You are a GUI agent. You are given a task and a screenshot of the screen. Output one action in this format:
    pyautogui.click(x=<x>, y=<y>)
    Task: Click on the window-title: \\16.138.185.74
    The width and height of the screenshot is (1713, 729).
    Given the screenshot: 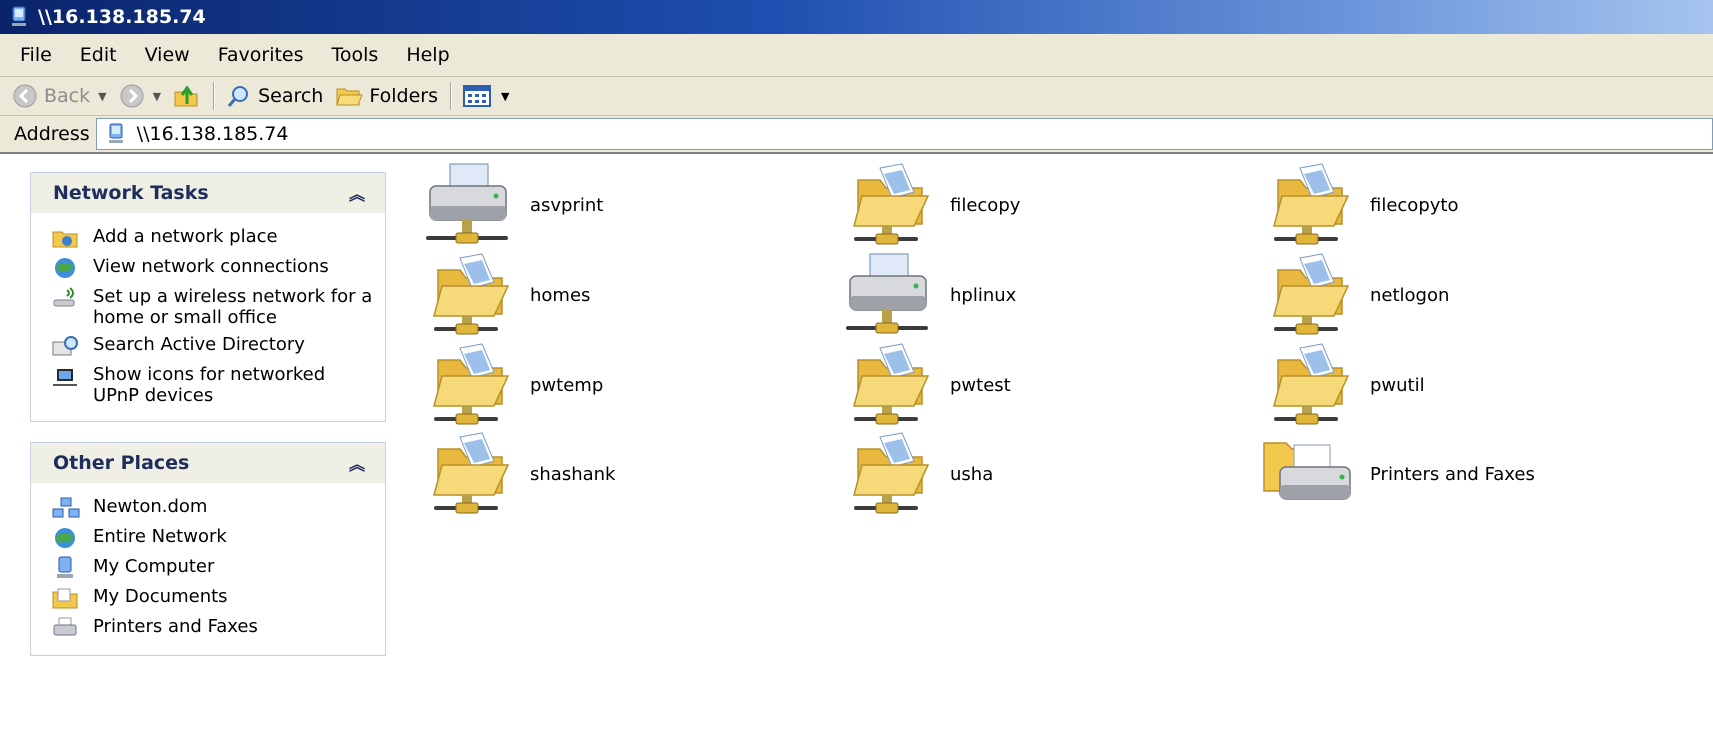 What is the action you would take?
    pyautogui.click(x=122, y=17)
    